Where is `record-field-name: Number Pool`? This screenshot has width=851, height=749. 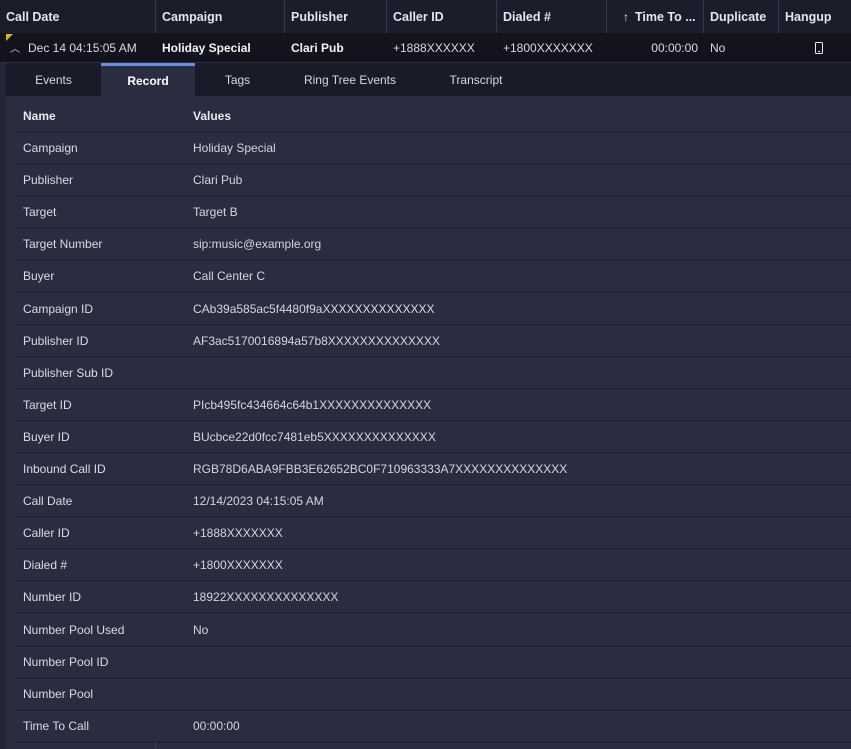
record-field-name: Number Pool is located at coordinates (58, 693).